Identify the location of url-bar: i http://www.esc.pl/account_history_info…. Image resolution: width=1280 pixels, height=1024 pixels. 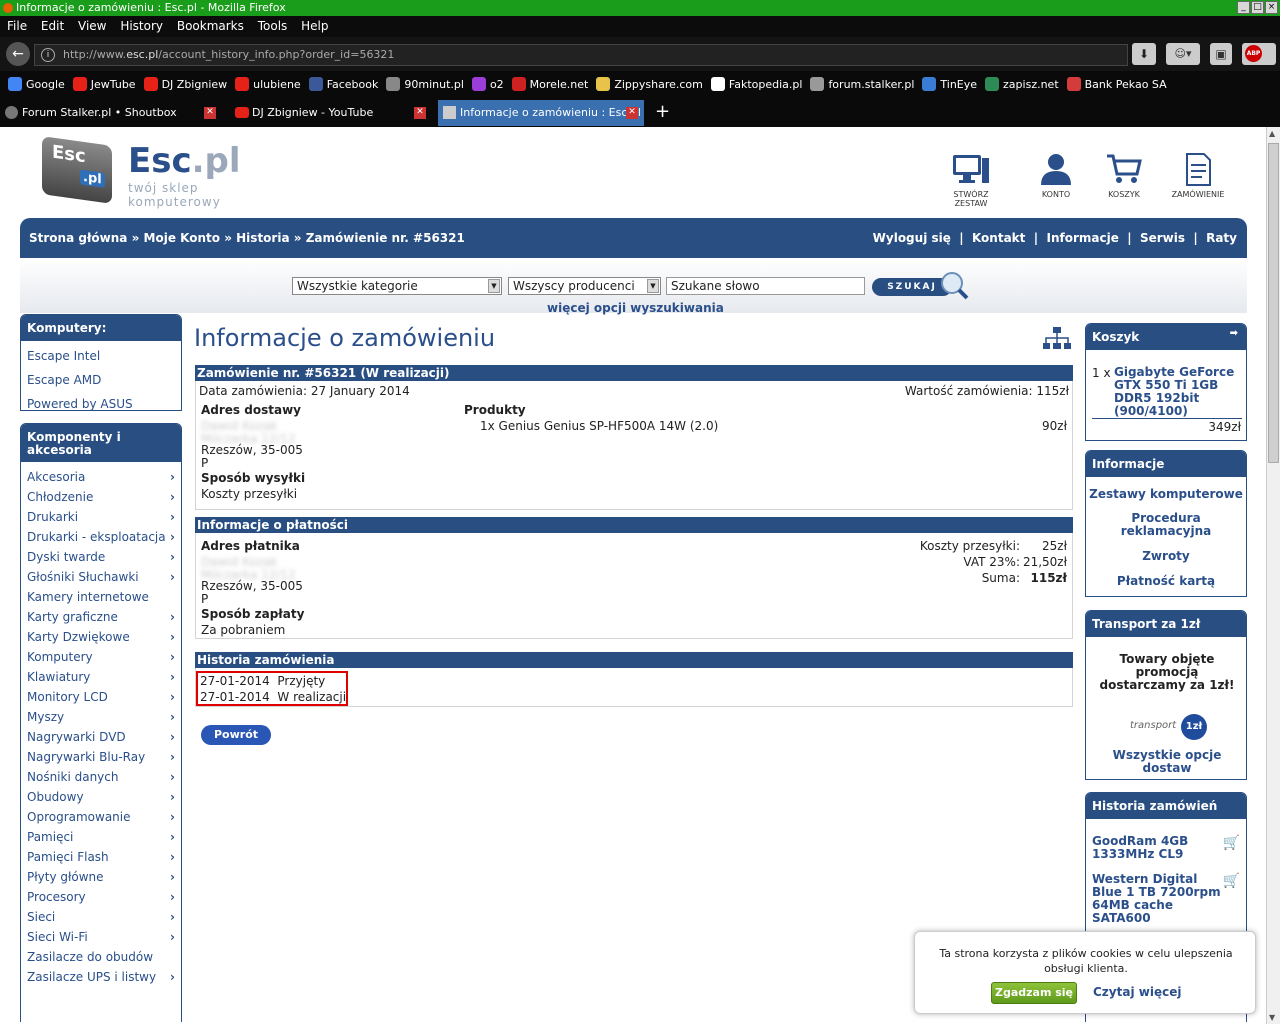
(581, 55).